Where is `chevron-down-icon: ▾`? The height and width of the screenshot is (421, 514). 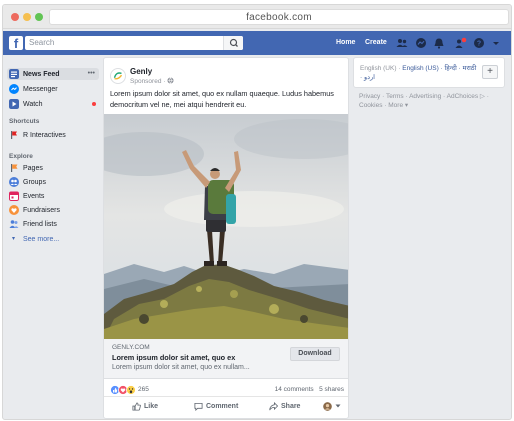 chevron-down-icon: ▾ is located at coordinates (14, 239).